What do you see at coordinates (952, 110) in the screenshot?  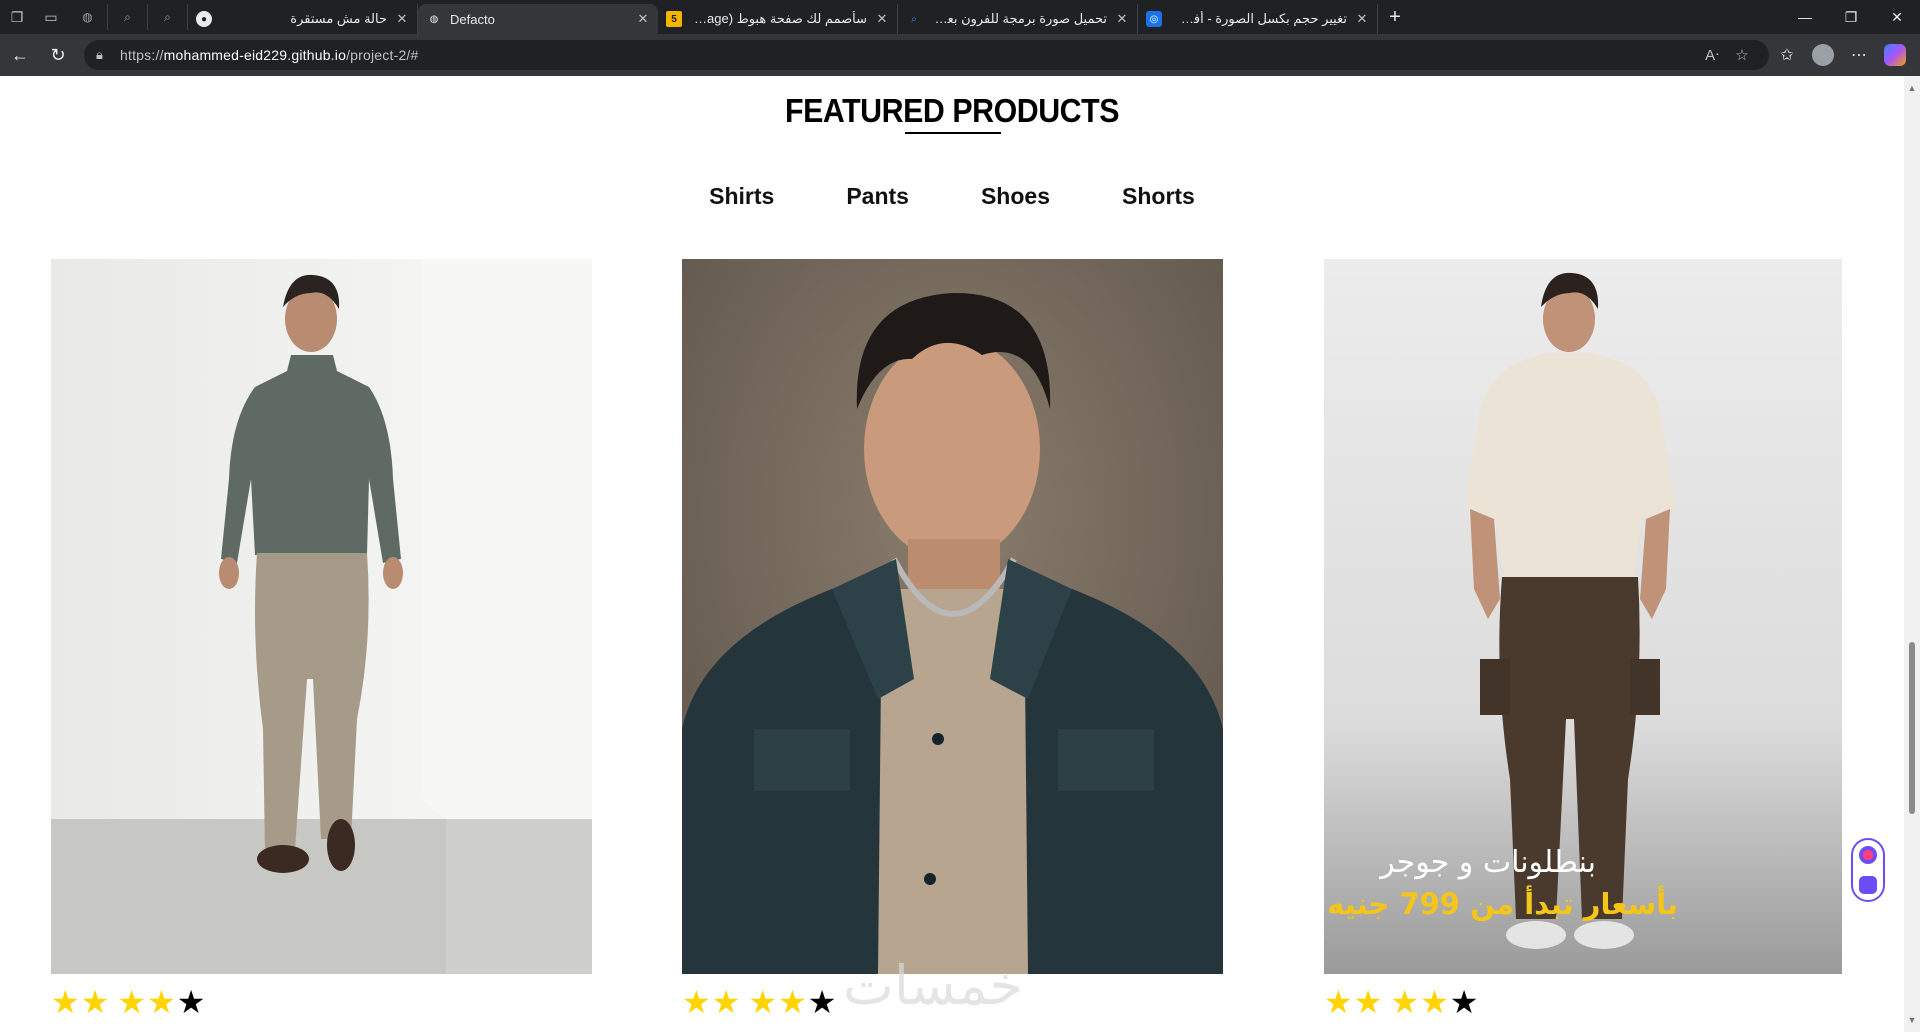 I see `section-title: FEATURED PRODUCTS` at bounding box center [952, 110].